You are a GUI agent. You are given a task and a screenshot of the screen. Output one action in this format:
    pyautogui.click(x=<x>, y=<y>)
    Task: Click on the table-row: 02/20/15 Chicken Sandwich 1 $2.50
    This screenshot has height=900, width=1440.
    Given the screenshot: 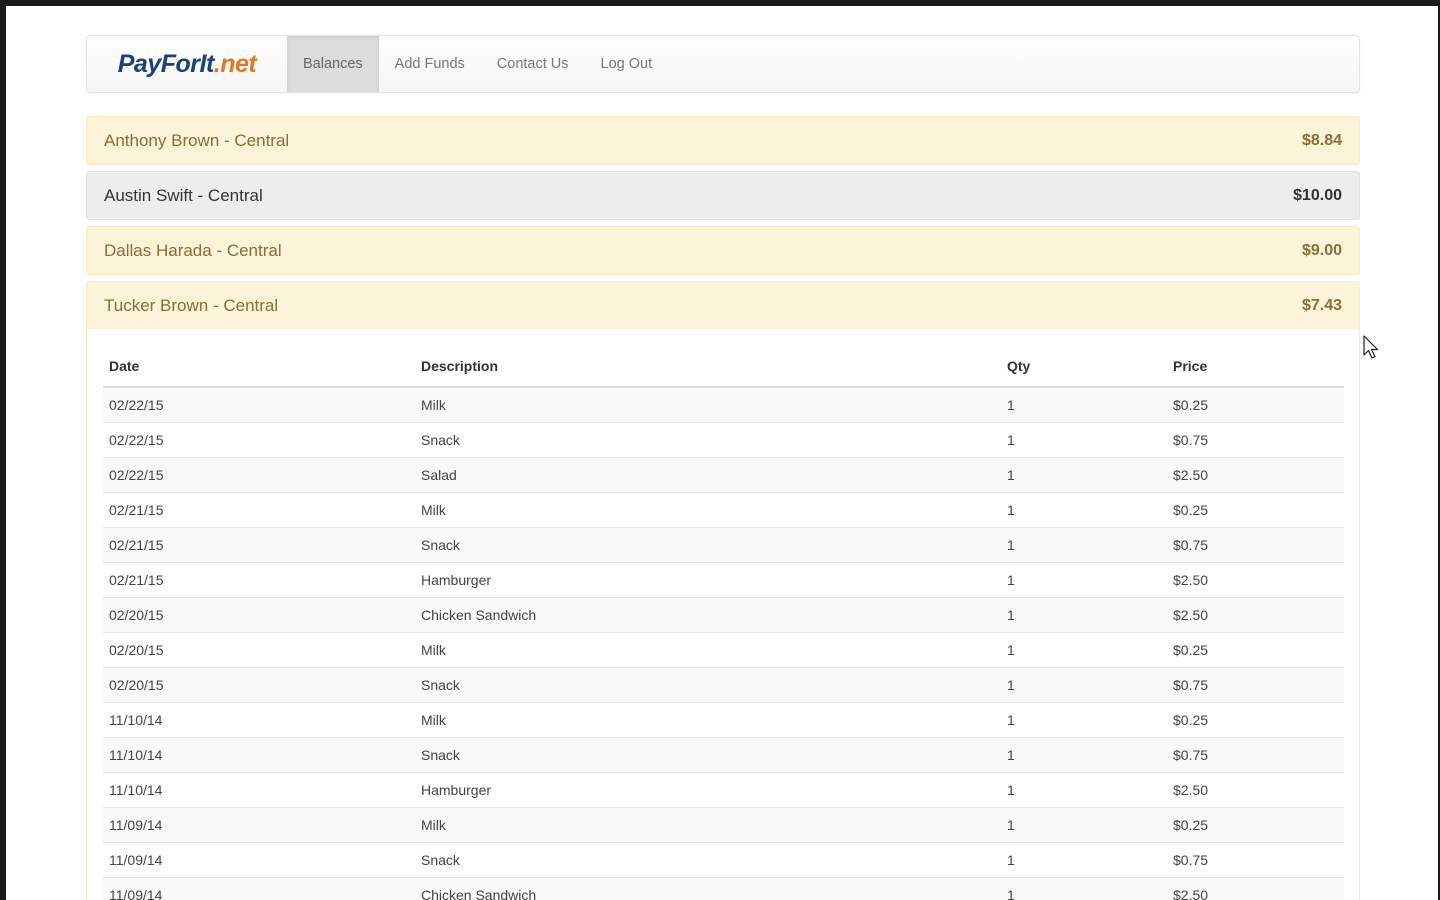 What is the action you would take?
    pyautogui.click(x=723, y=615)
    